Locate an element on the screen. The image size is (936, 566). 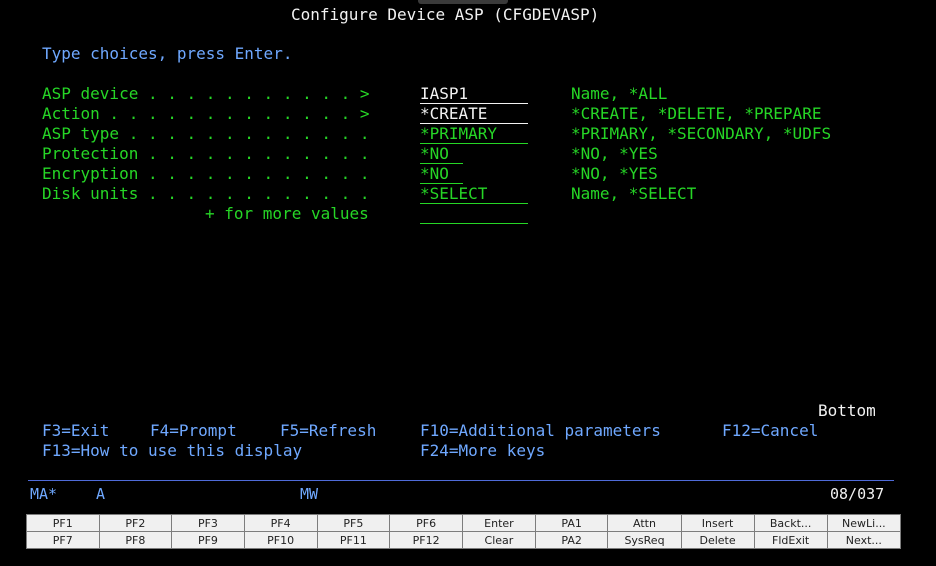
key-pa1: PA1 is located at coordinates (571, 523).